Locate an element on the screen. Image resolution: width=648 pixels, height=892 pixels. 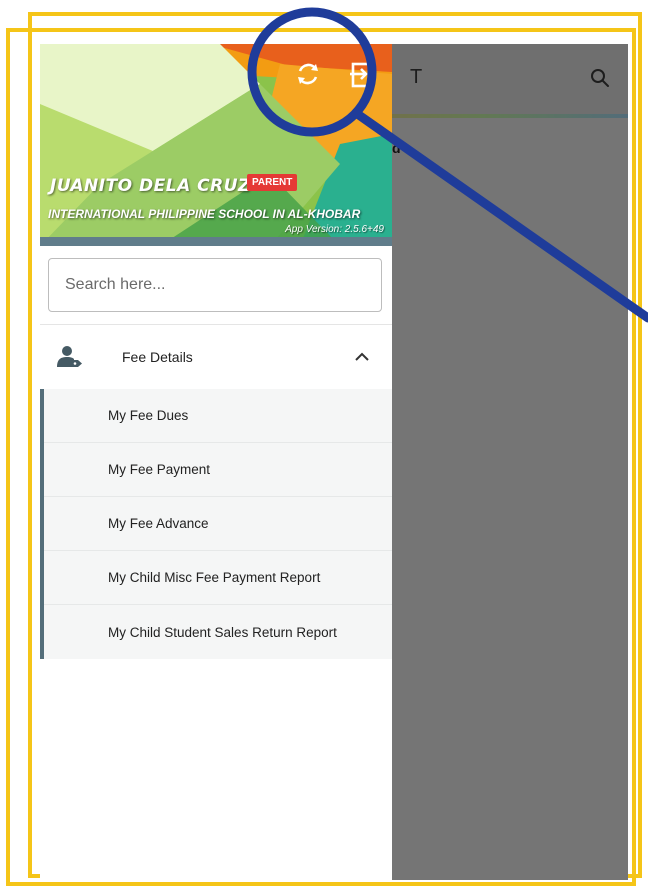
app-version: App Version: 2.5.6+49 is located at coordinates (334, 229).